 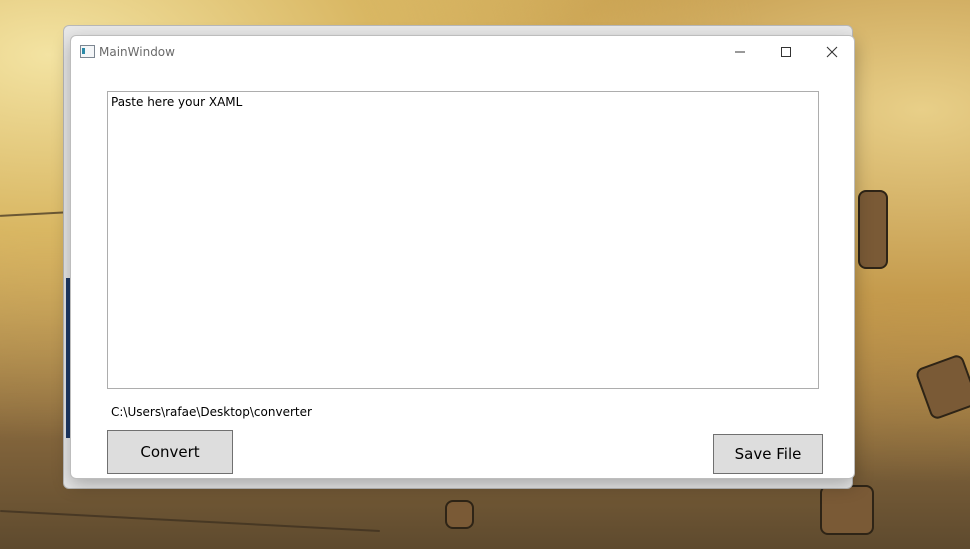 What do you see at coordinates (462, 52) in the screenshot?
I see `title-bar: MainWindow` at bounding box center [462, 52].